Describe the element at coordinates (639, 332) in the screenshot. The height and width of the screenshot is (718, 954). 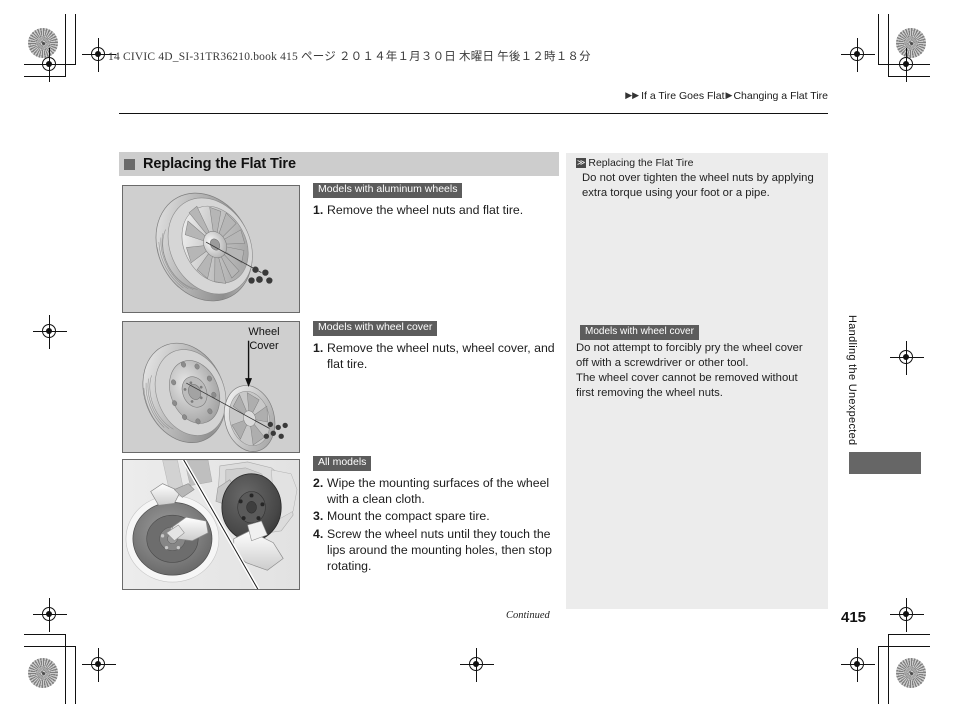
I see `model-tag-wheel-cover-sidebar: Models with wheel cover` at that location.